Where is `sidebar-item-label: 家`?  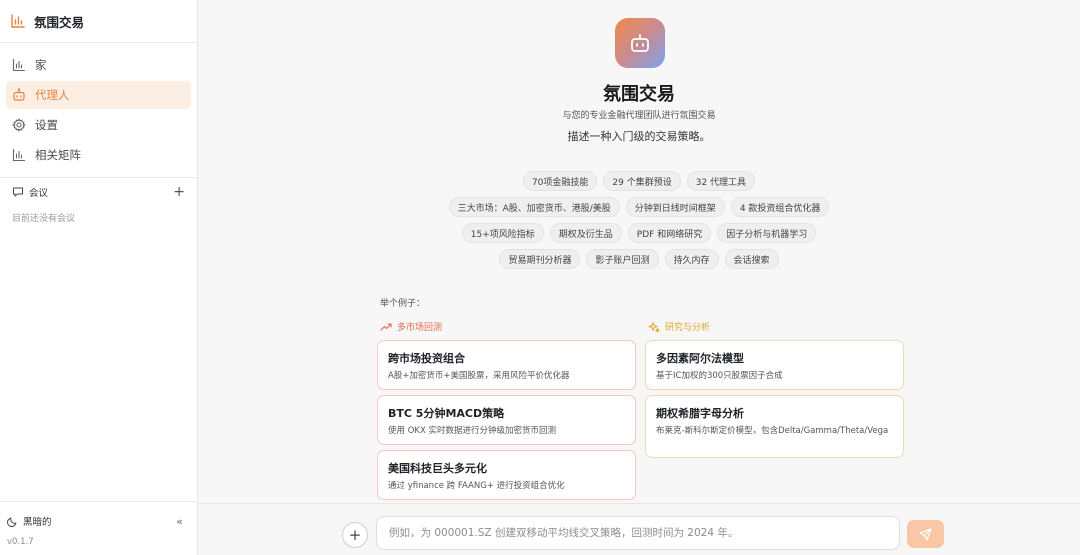 sidebar-item-label: 家 is located at coordinates (41, 65).